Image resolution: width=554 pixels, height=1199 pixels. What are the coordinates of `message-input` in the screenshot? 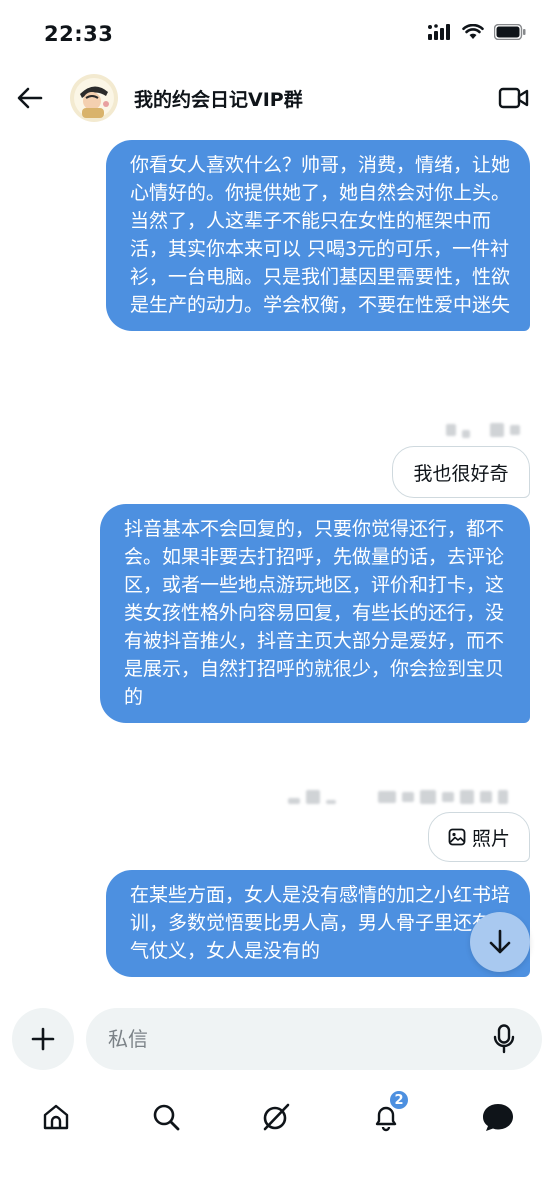 It's located at (293, 1039).